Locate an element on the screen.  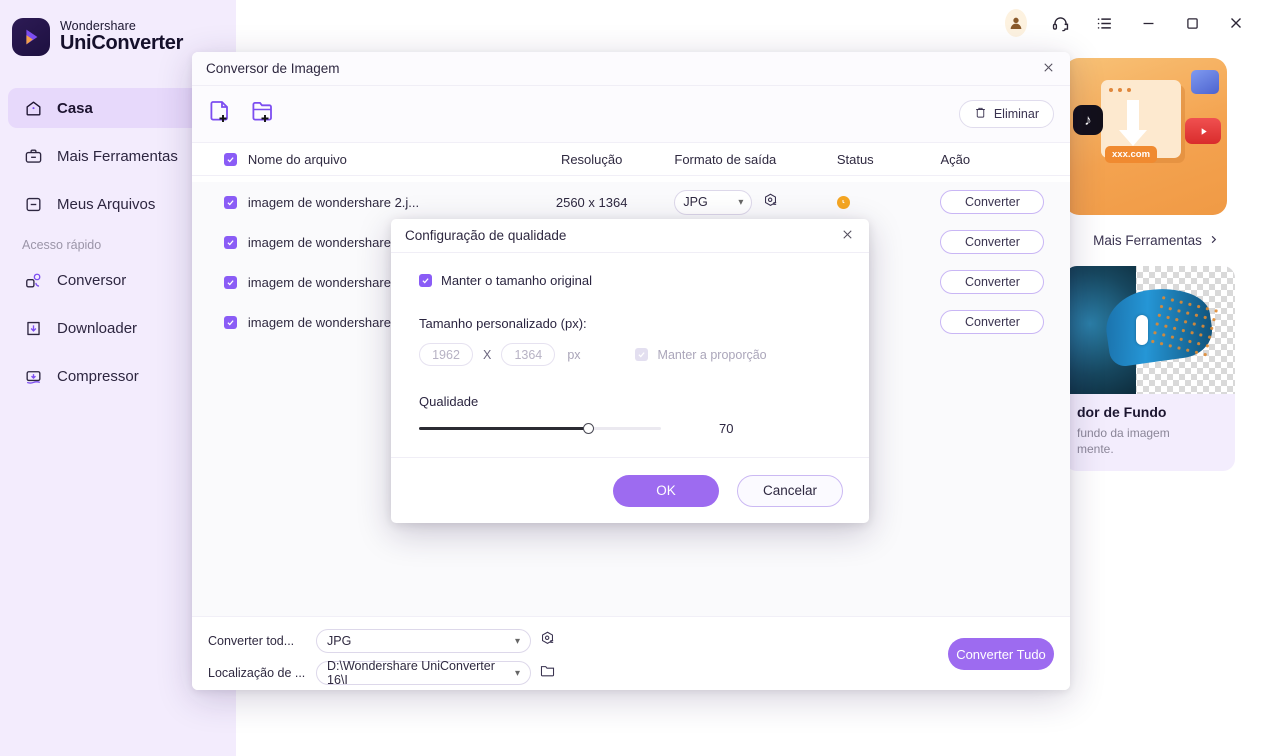
more-tools-link: Mais Ferramentas is located at coordinates (1156, 240).